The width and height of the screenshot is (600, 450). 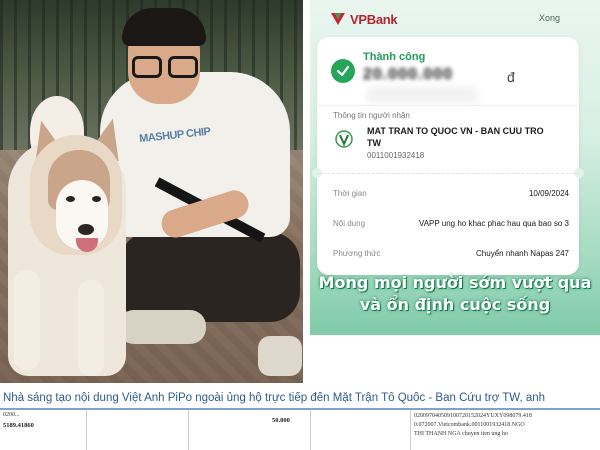 What do you see at coordinates (455, 17) in the screenshot?
I see `app-header: VPBank Xong` at bounding box center [455, 17].